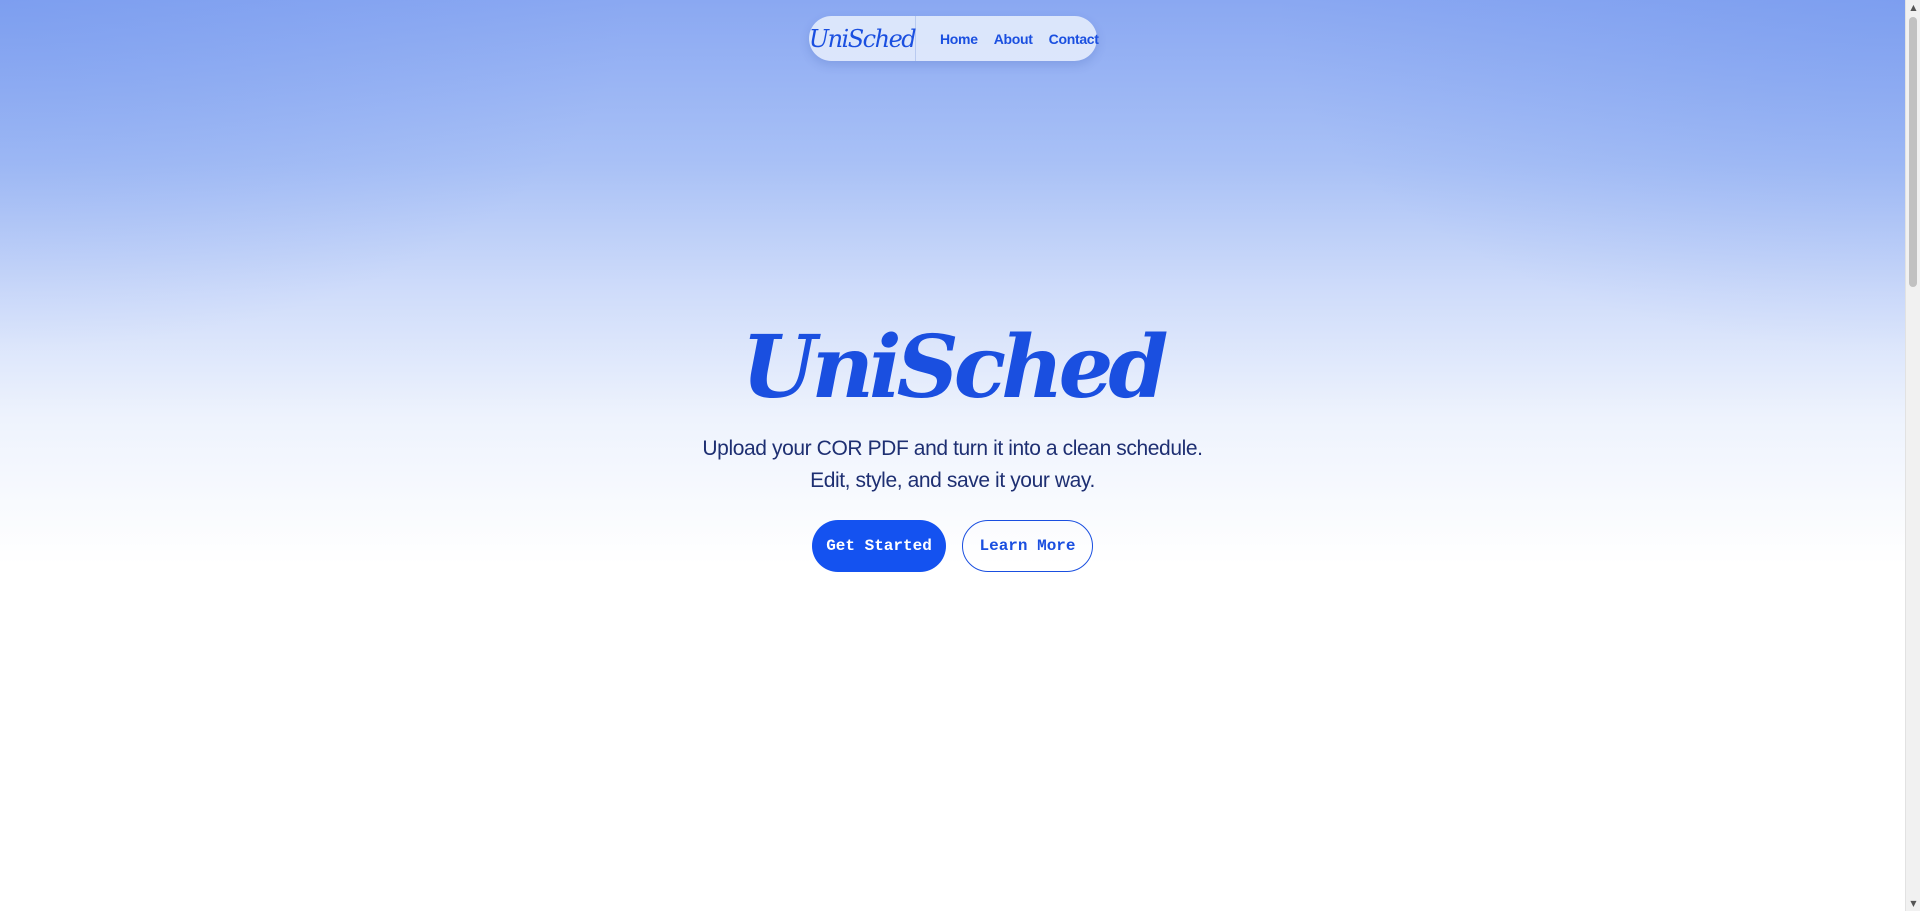  I want to click on learn-more-button: Learn More, so click(1027, 546).